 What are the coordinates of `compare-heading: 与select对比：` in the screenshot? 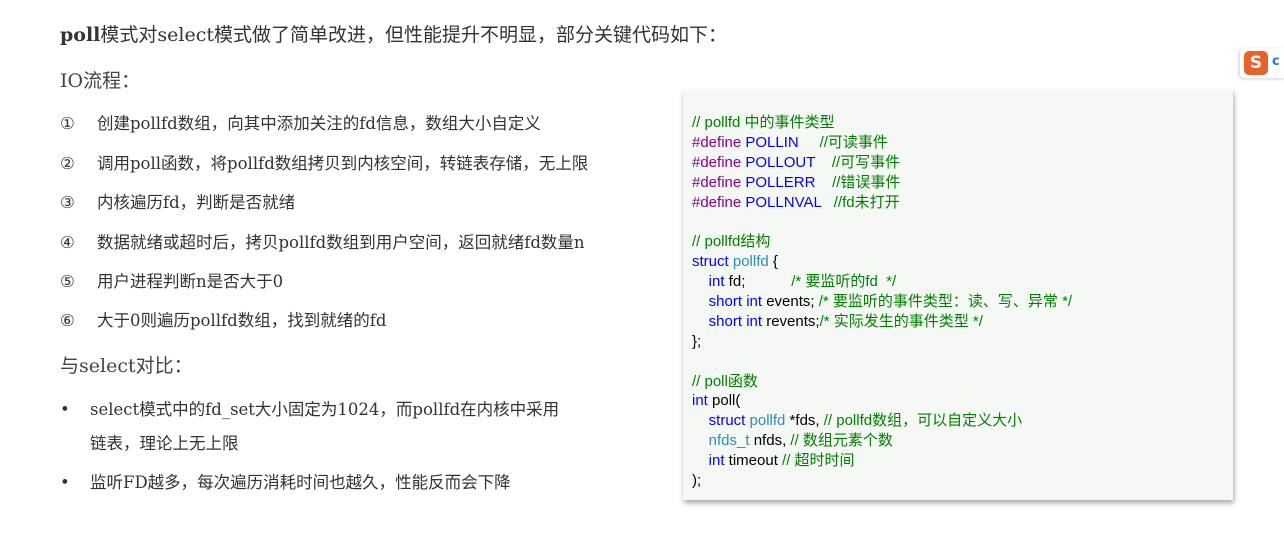 It's located at (126, 366).